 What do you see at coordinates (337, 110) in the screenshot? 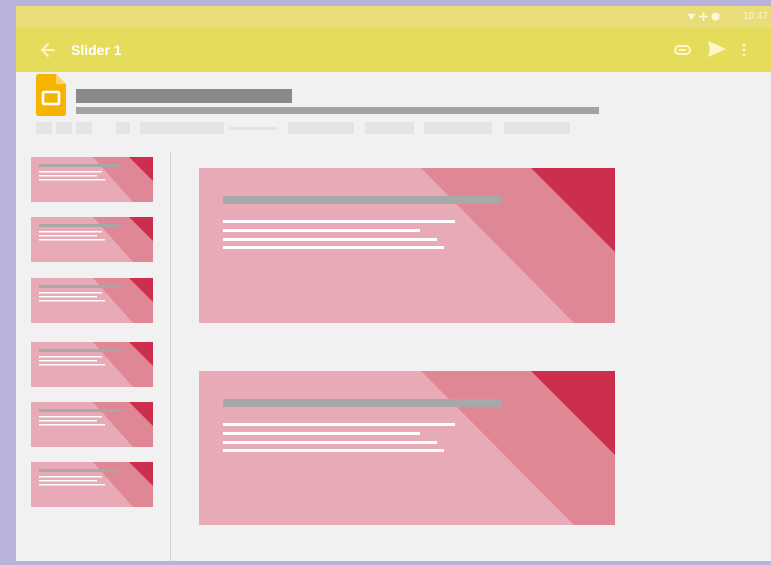
I see `document-subtitle-placeholder` at bounding box center [337, 110].